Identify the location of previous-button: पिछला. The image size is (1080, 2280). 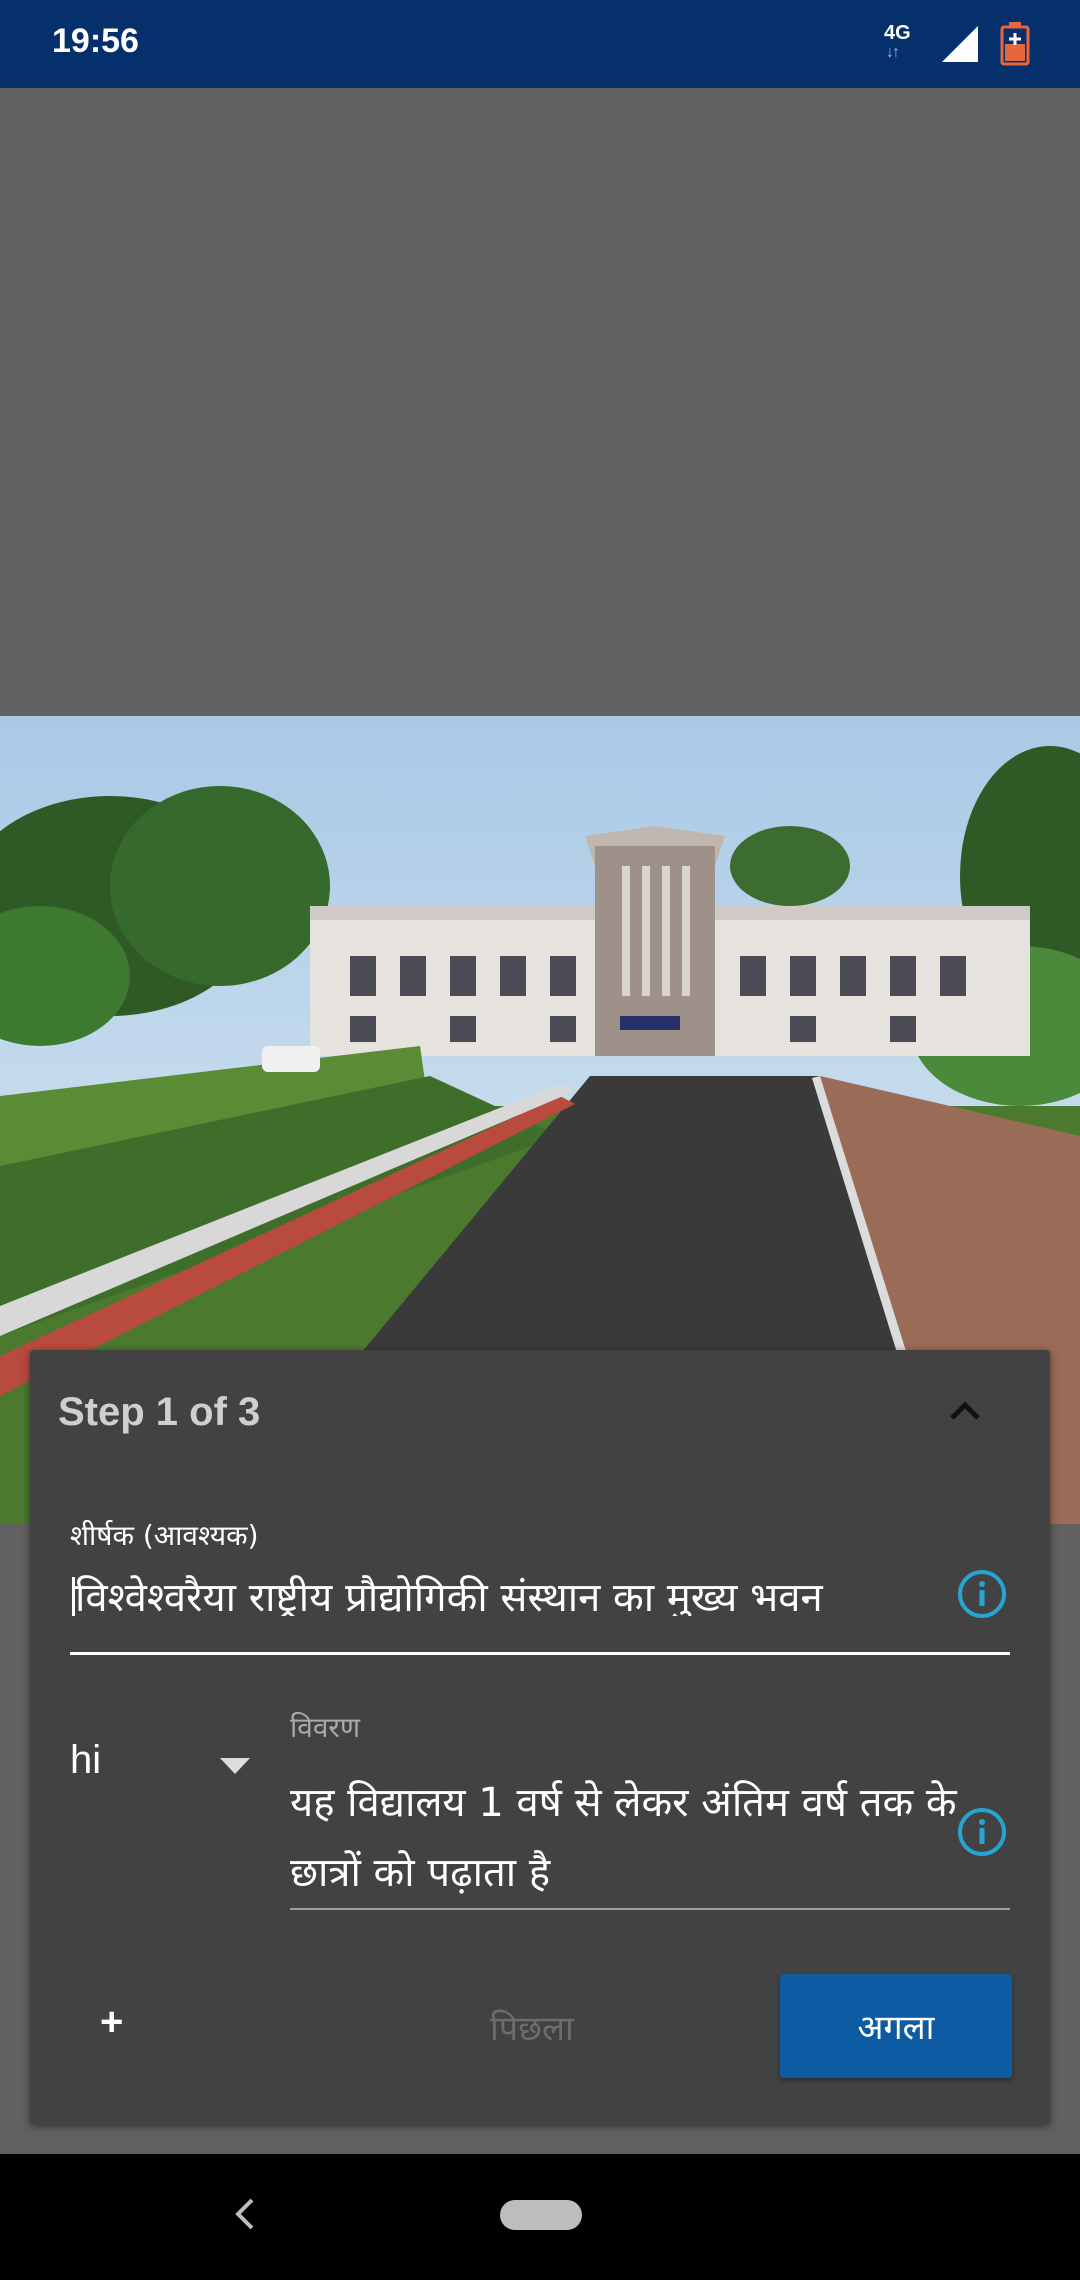
(532, 2027).